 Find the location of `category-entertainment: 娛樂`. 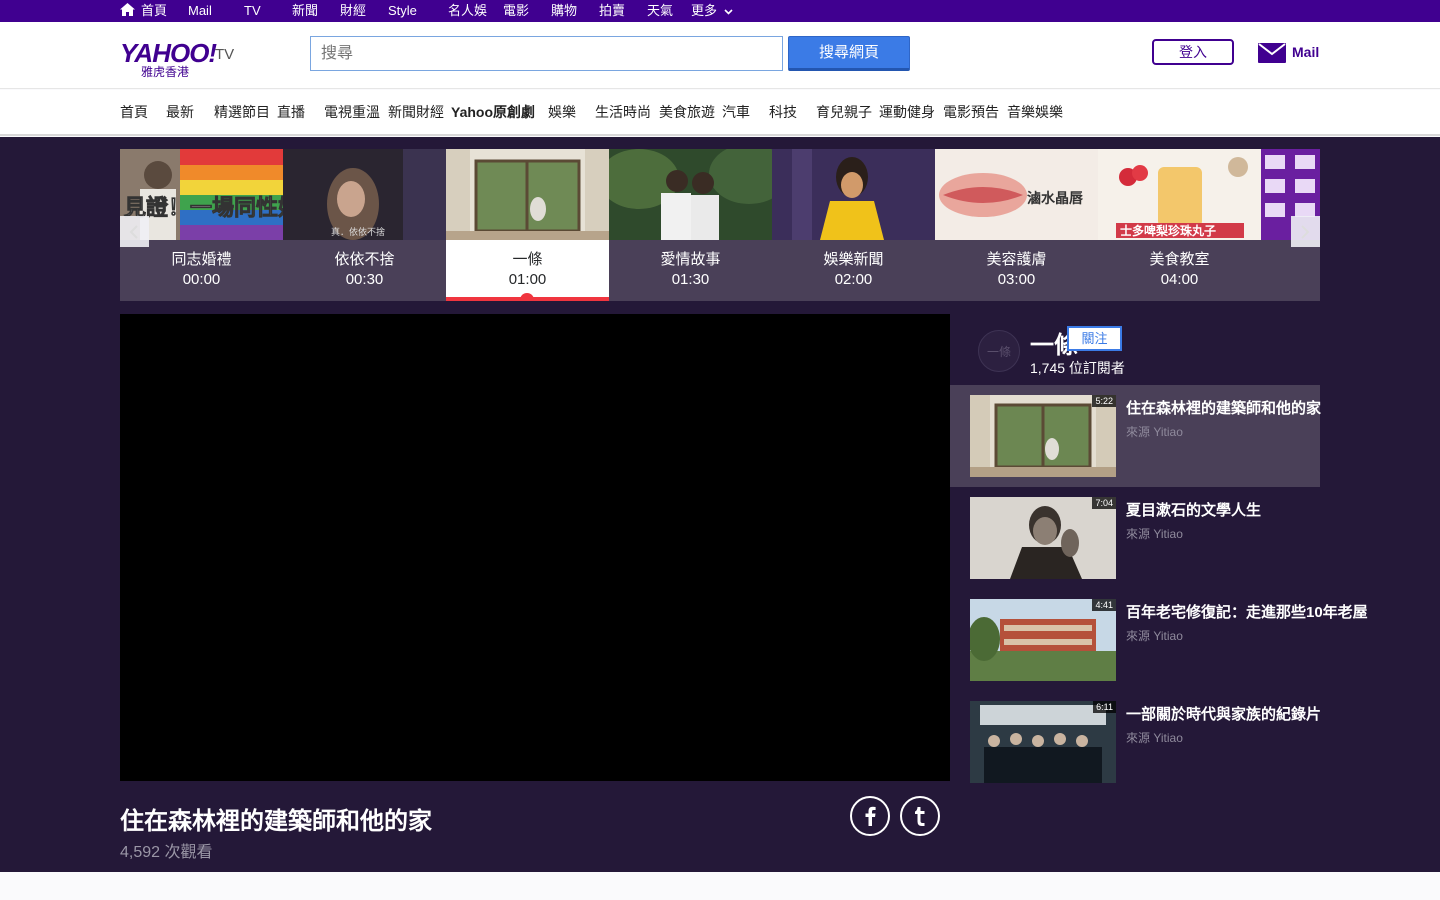

category-entertainment: 娛樂 is located at coordinates (562, 112).